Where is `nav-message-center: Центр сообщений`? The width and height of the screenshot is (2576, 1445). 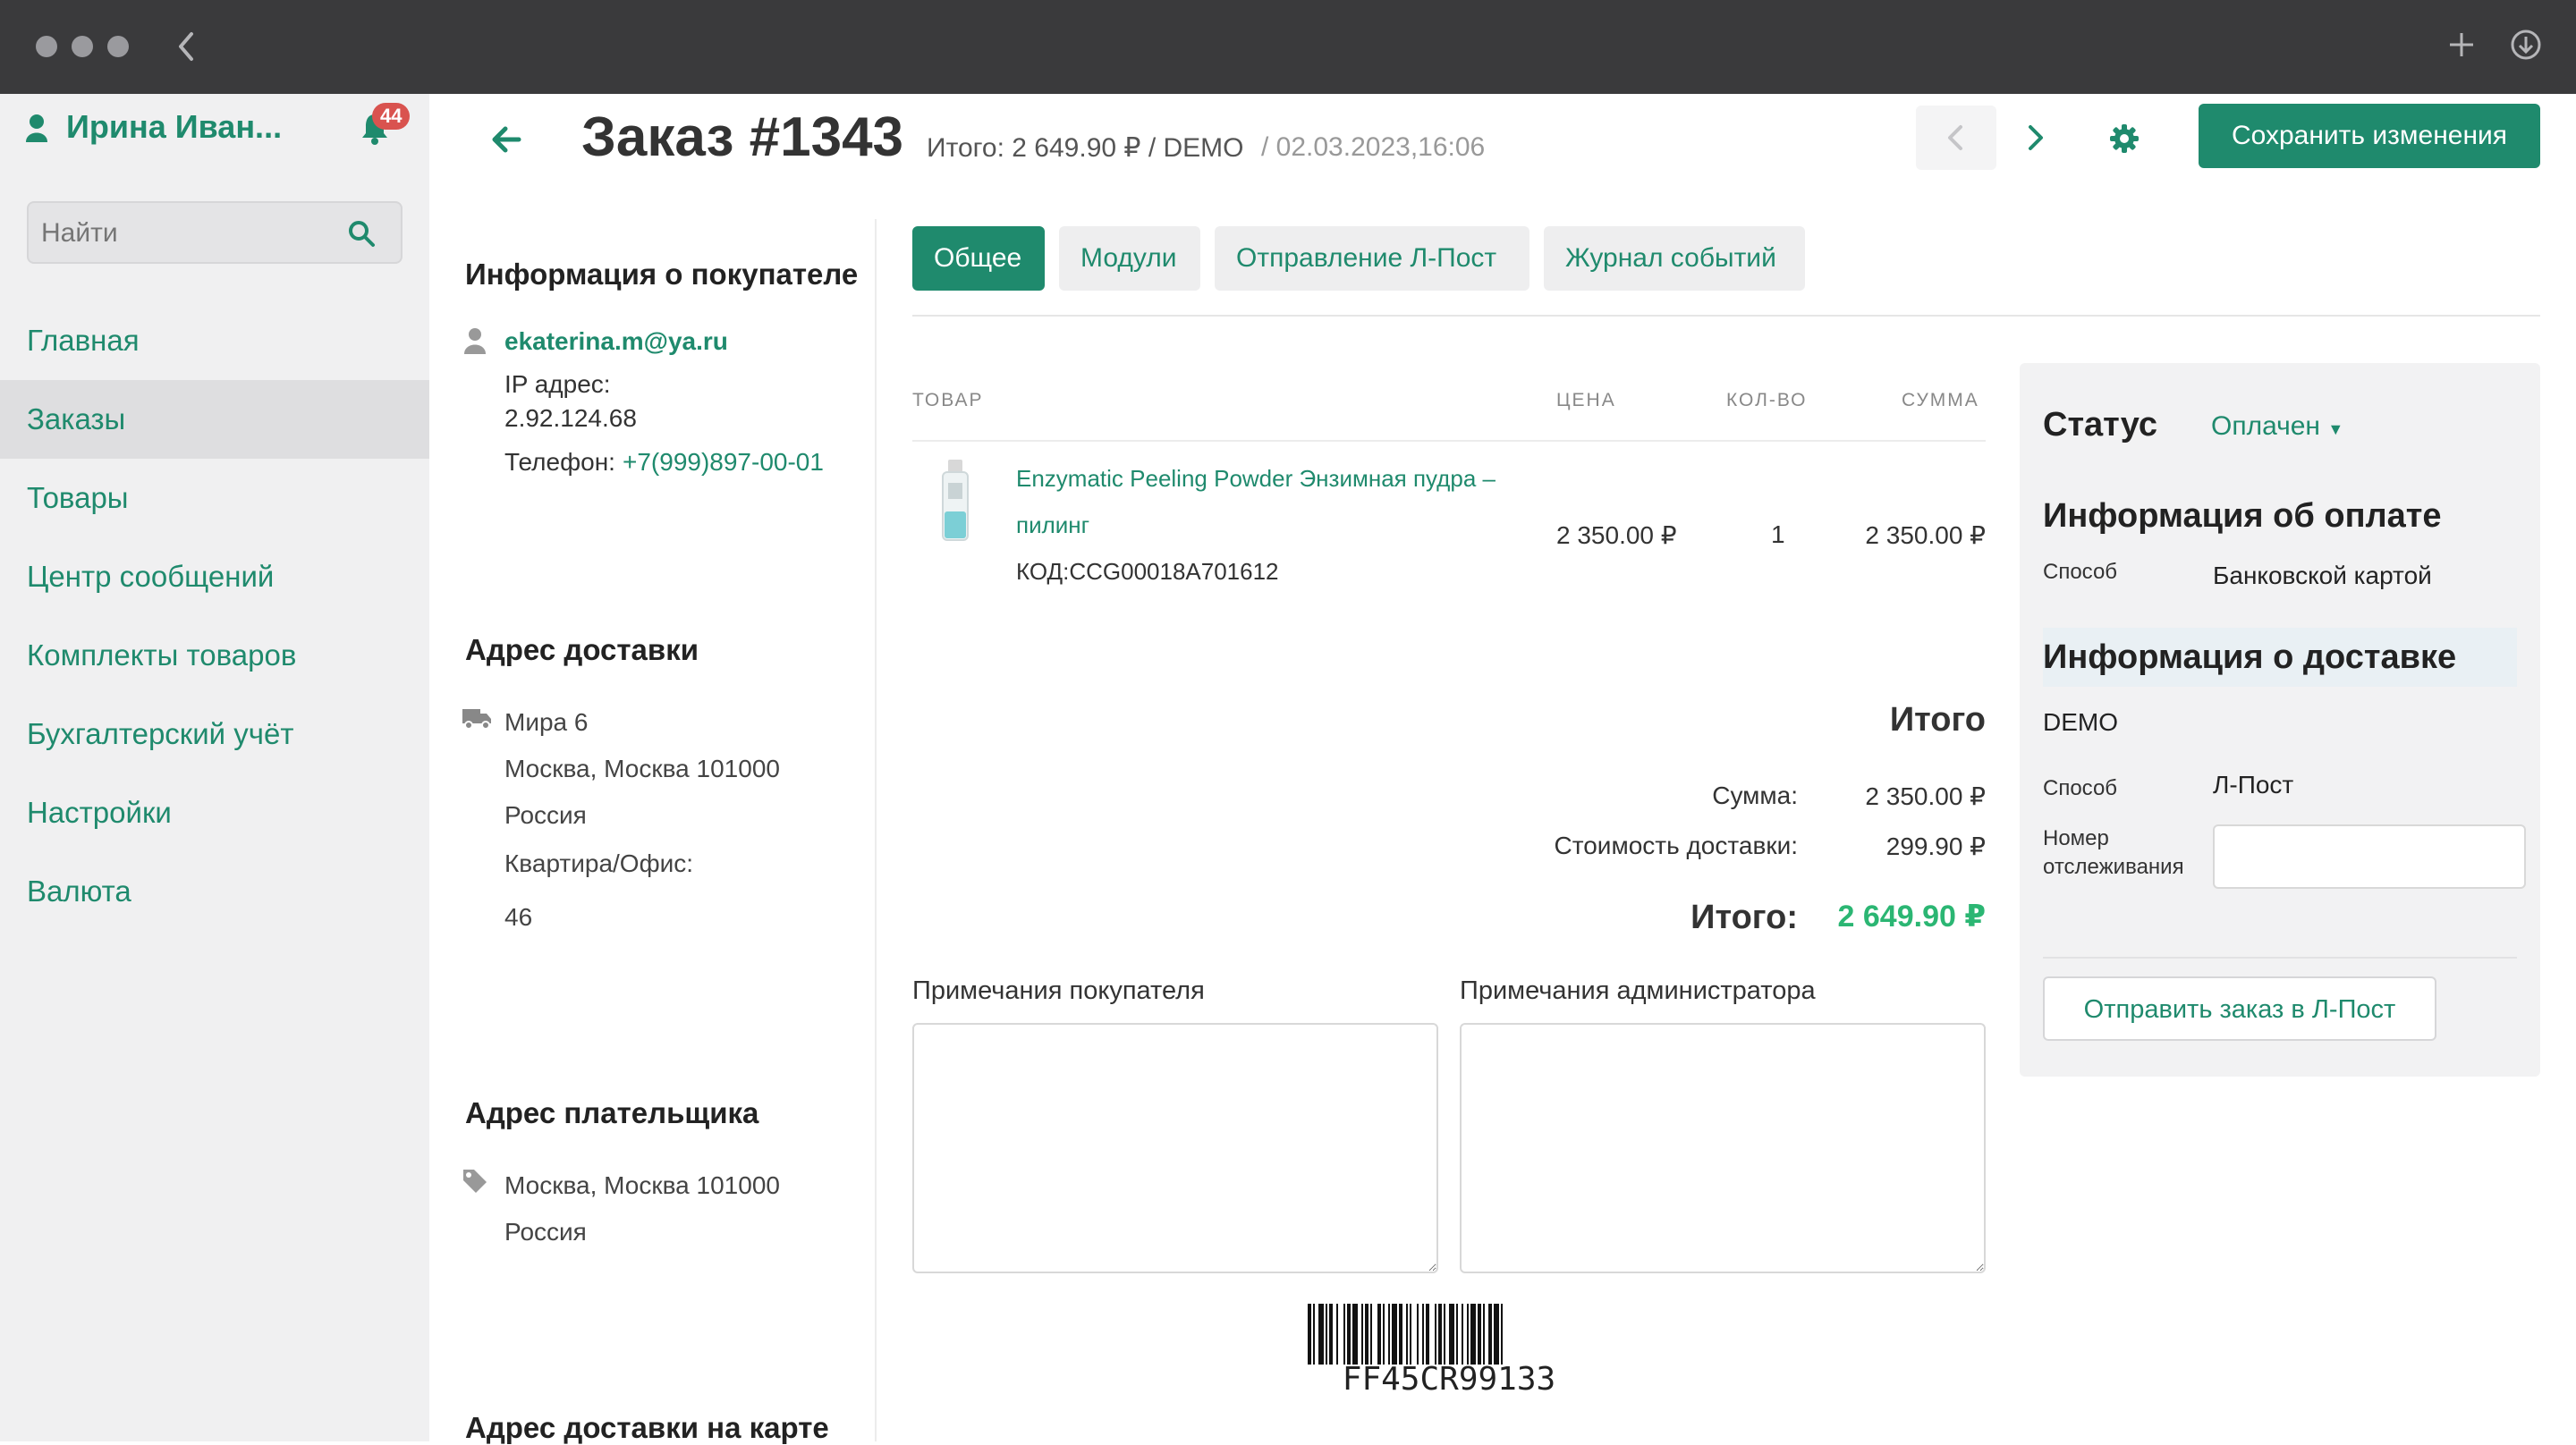
nav-message-center: Центр сообщений is located at coordinates (214, 576).